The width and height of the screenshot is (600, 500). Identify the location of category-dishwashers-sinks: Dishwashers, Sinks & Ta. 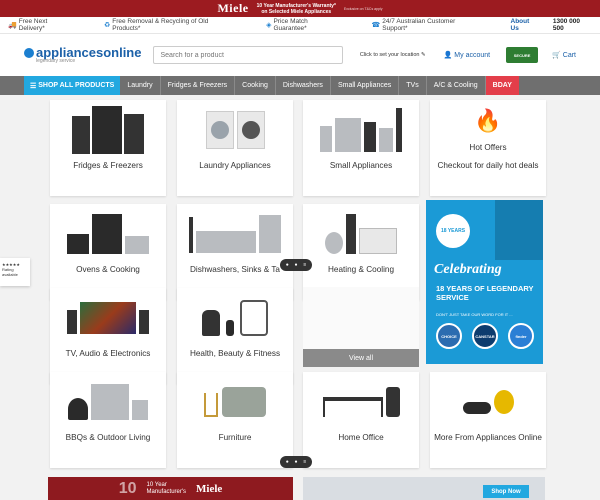
(235, 252).